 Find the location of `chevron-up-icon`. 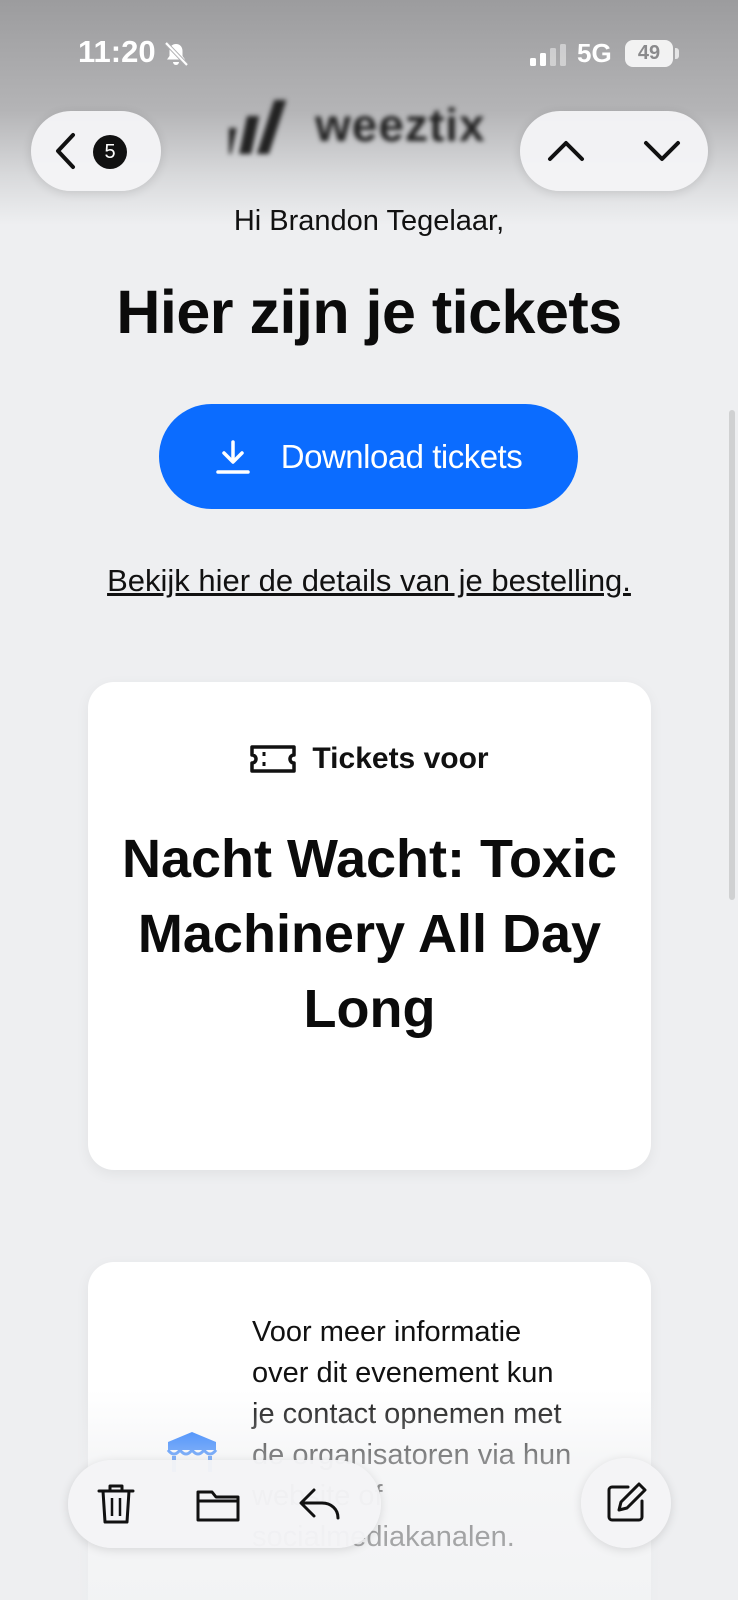

chevron-up-icon is located at coordinates (566, 151).